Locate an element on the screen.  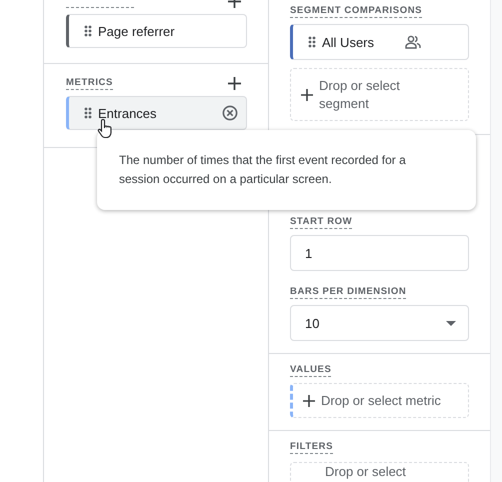
chip-label: Page referrer is located at coordinates (137, 31).